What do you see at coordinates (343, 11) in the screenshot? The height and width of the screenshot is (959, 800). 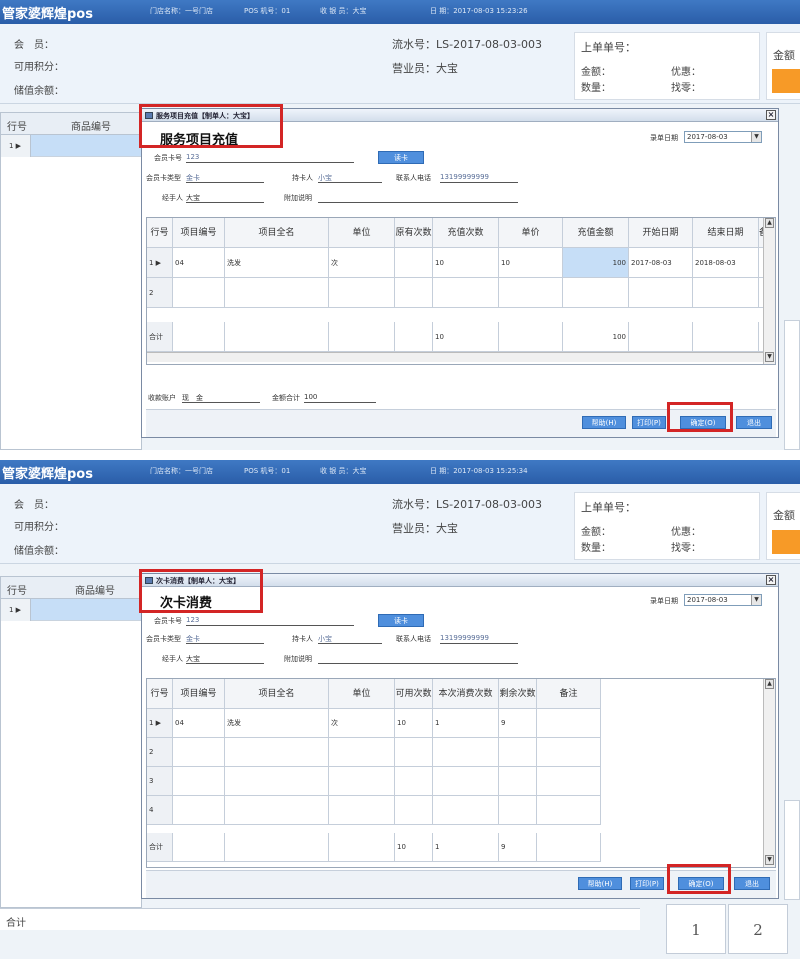 I see `cashier: 收 银 员：大宝` at bounding box center [343, 11].